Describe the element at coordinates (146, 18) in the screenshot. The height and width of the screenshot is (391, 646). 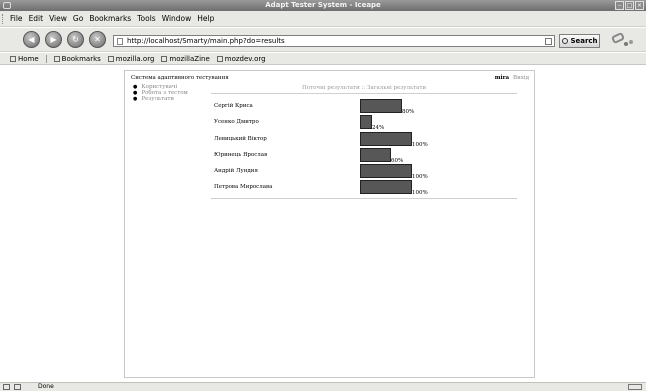
I see `menu-tools: Tools` at that location.